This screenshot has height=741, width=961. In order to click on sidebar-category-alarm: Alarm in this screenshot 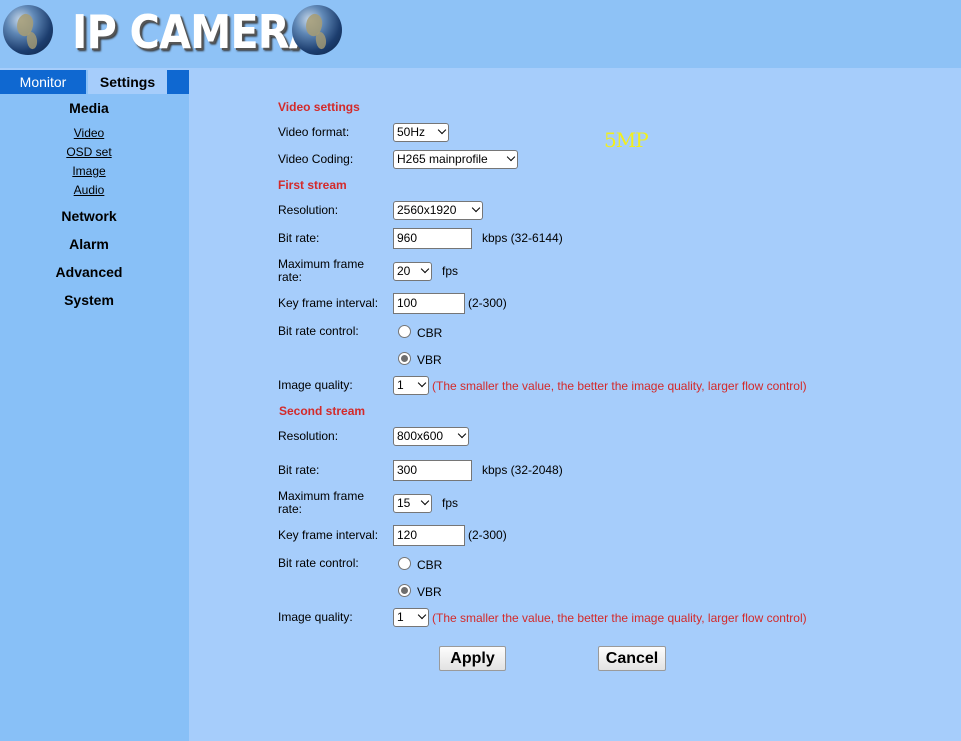, I will do `click(89, 244)`.